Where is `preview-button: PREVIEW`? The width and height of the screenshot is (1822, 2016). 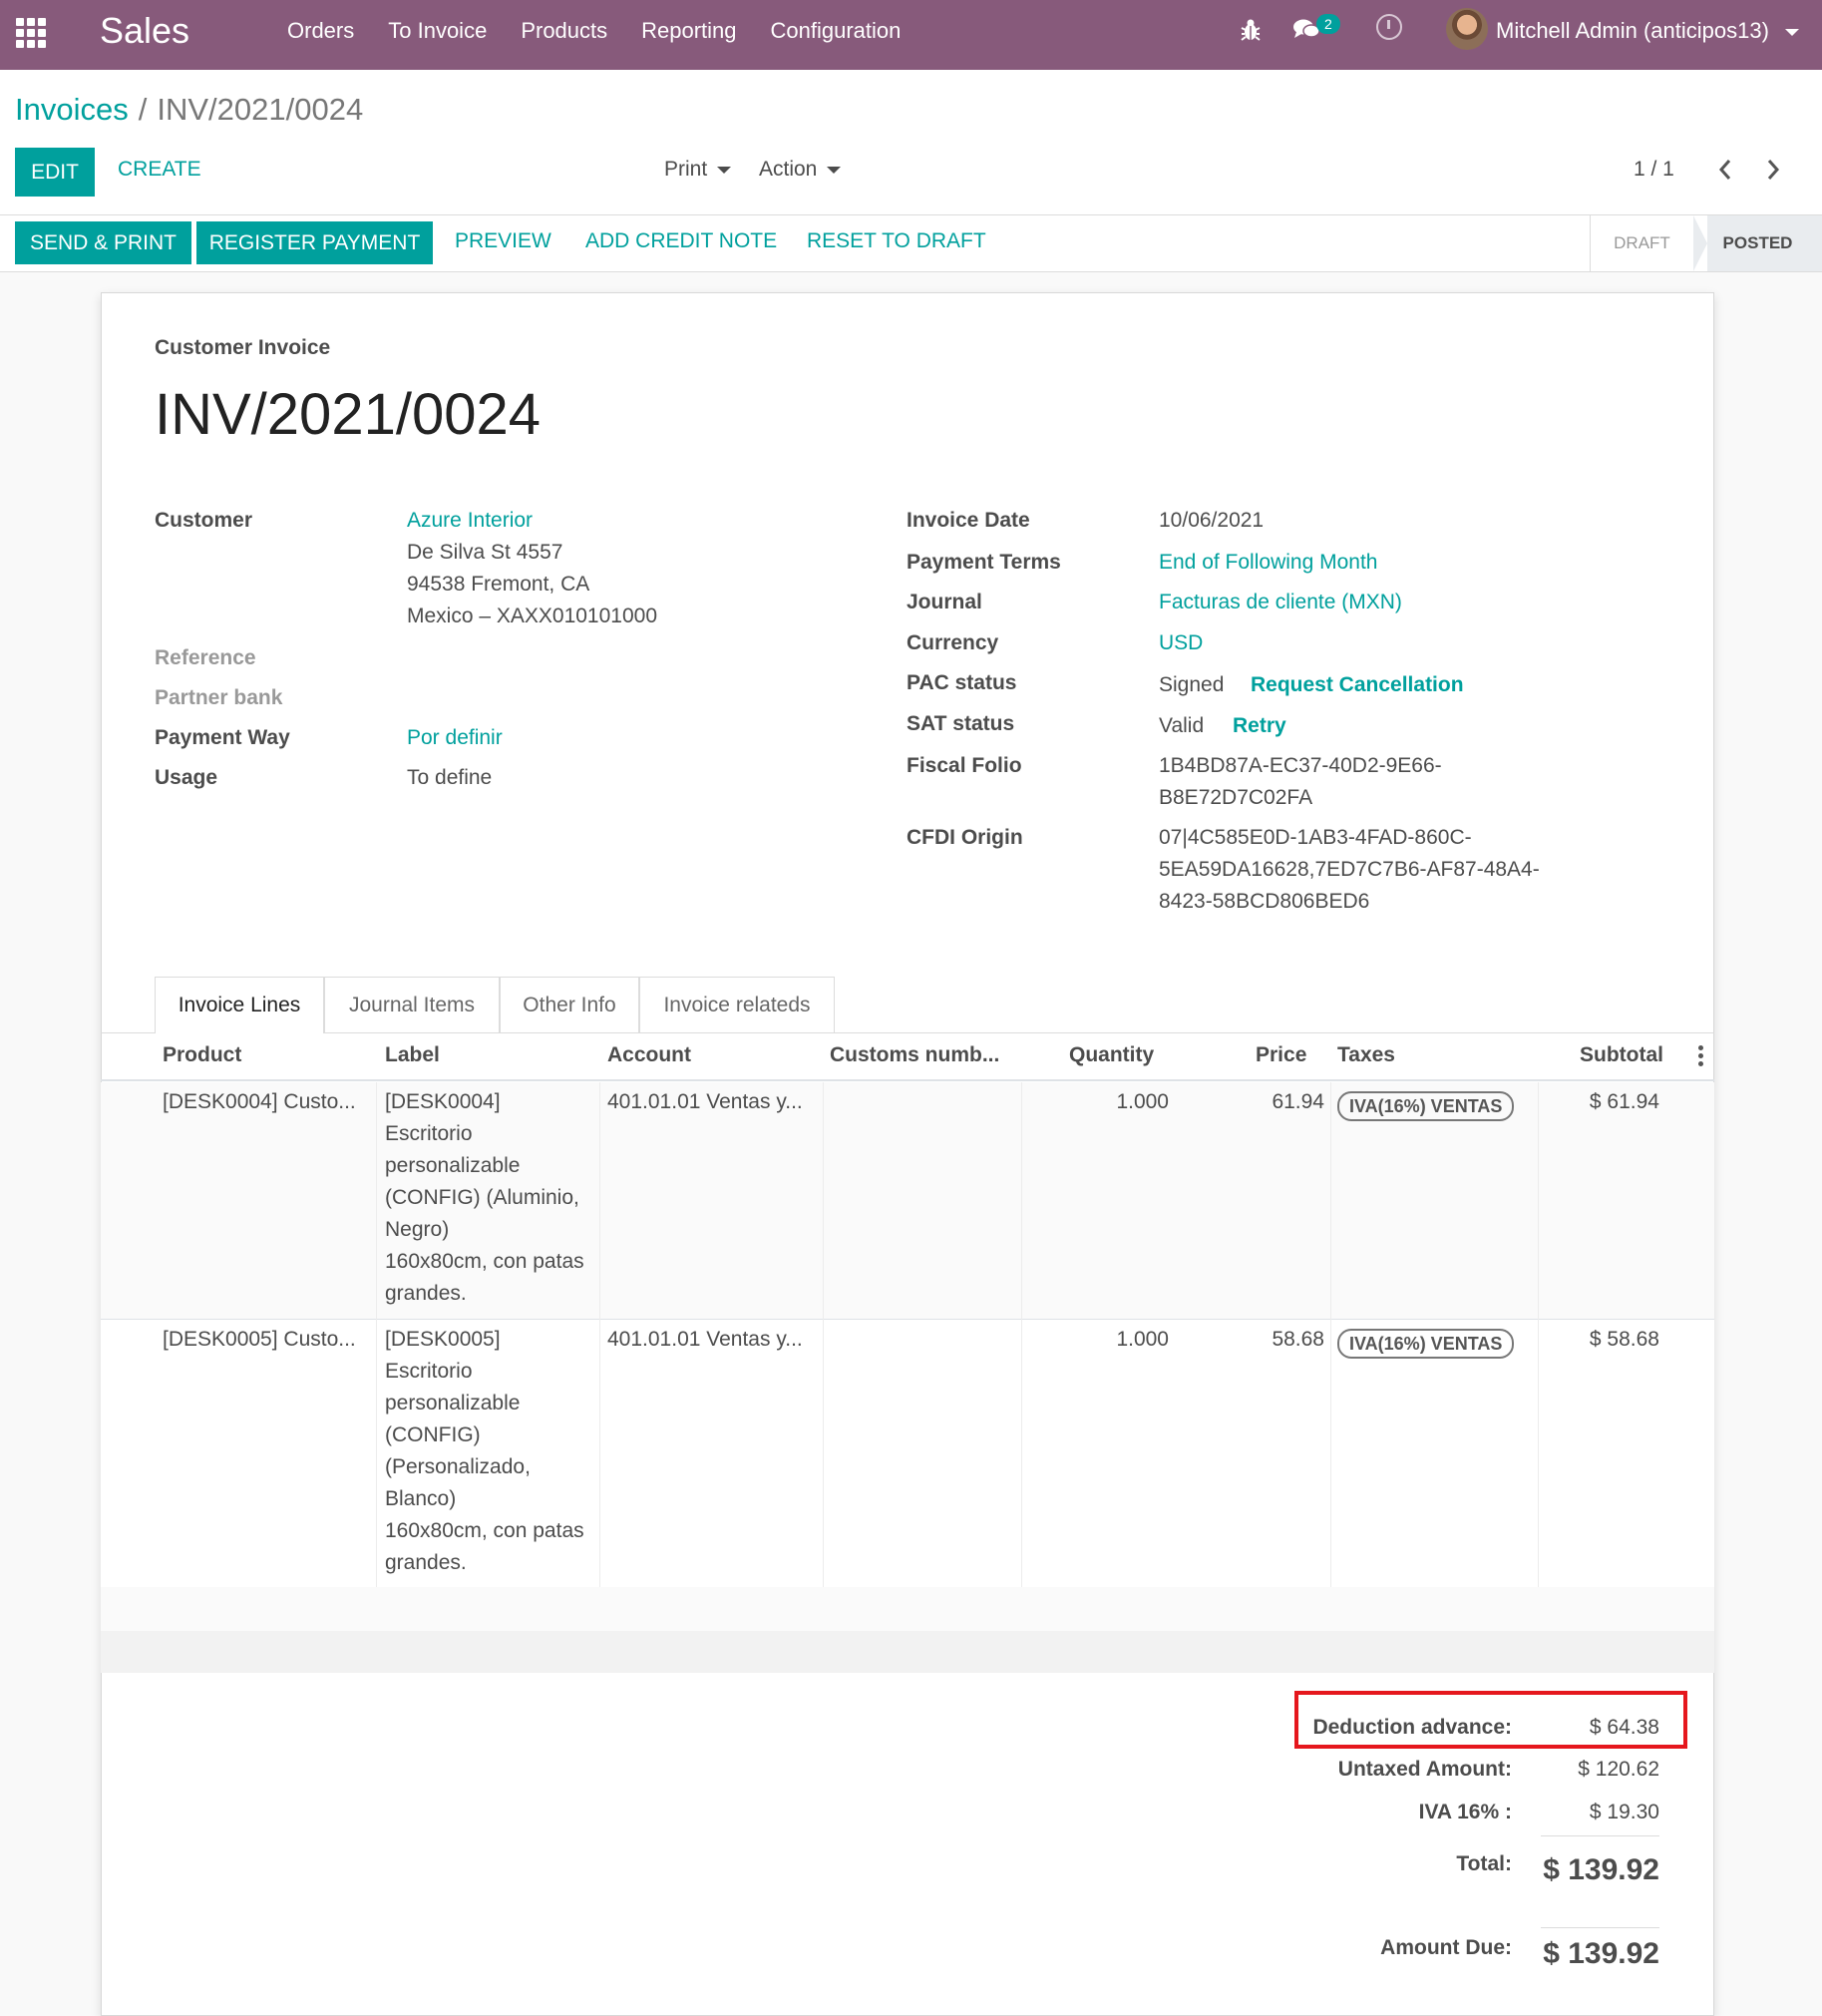
preview-button: PREVIEW is located at coordinates (503, 241).